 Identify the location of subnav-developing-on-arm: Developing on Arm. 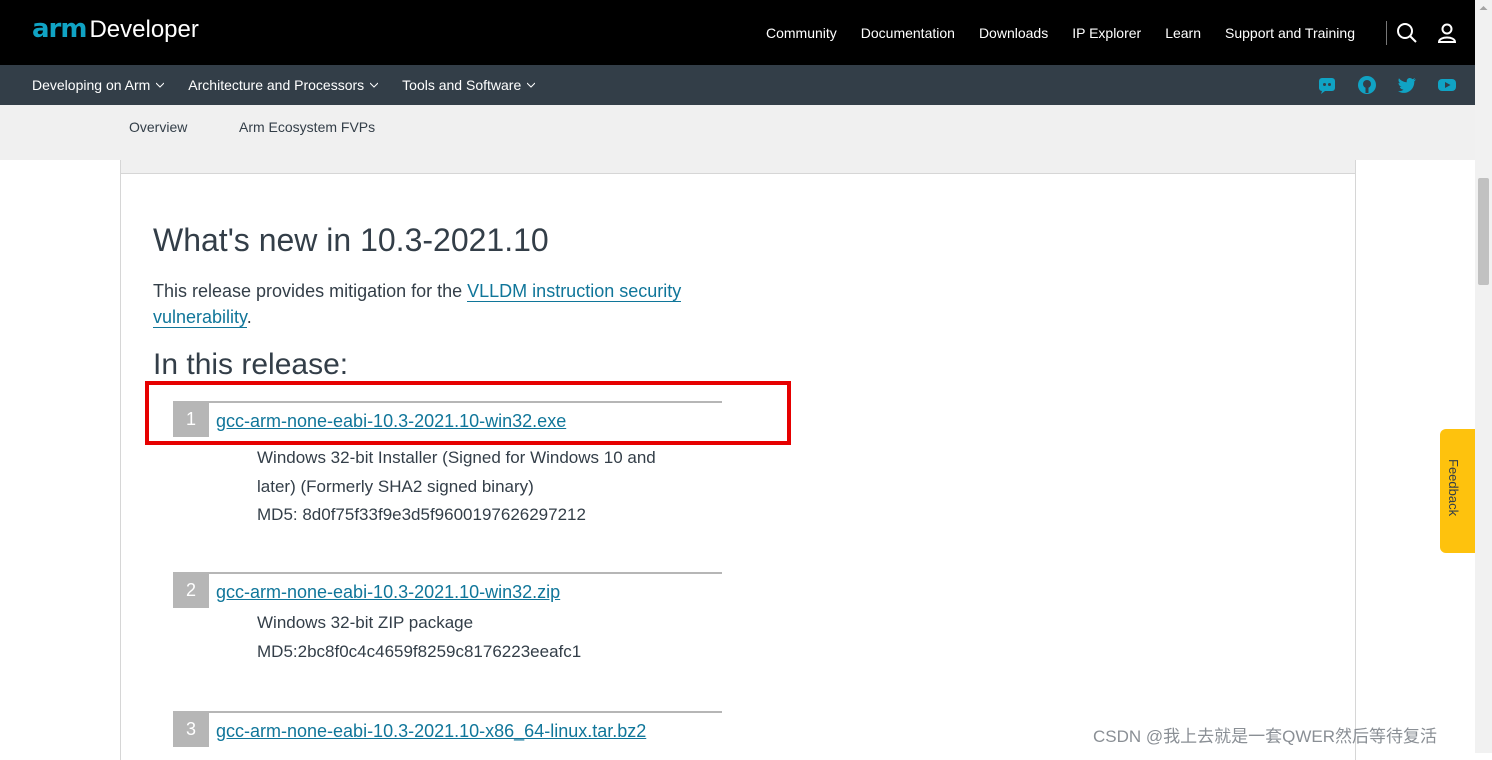
(98, 85).